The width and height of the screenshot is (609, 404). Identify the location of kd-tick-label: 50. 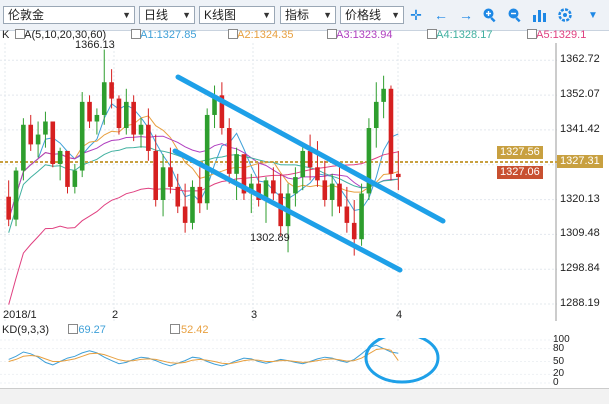
(559, 361).